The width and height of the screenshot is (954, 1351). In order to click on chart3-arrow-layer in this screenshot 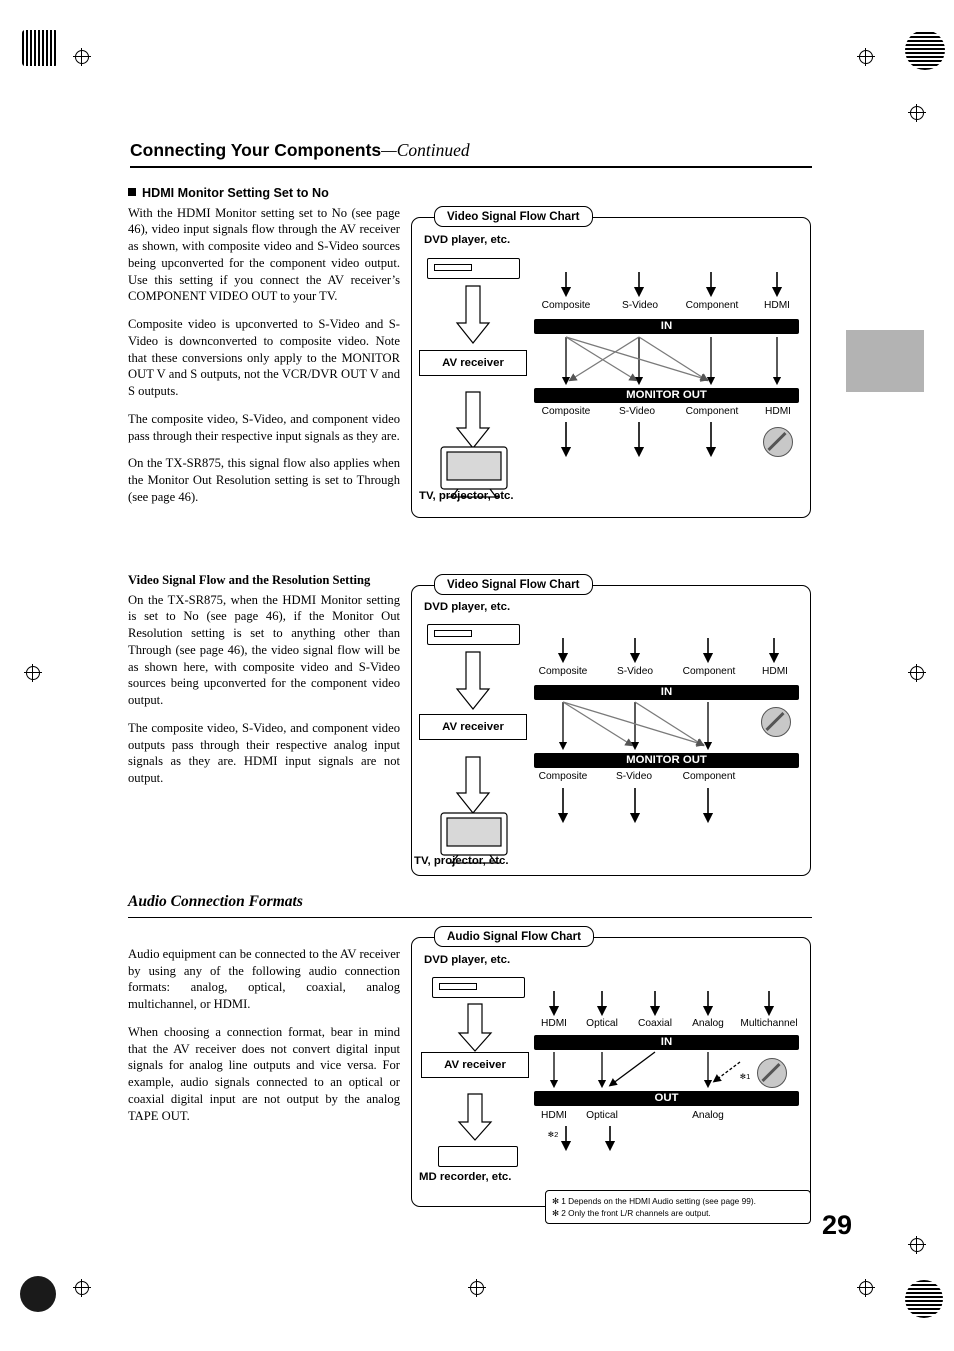, I will do `click(616, 1071)`.